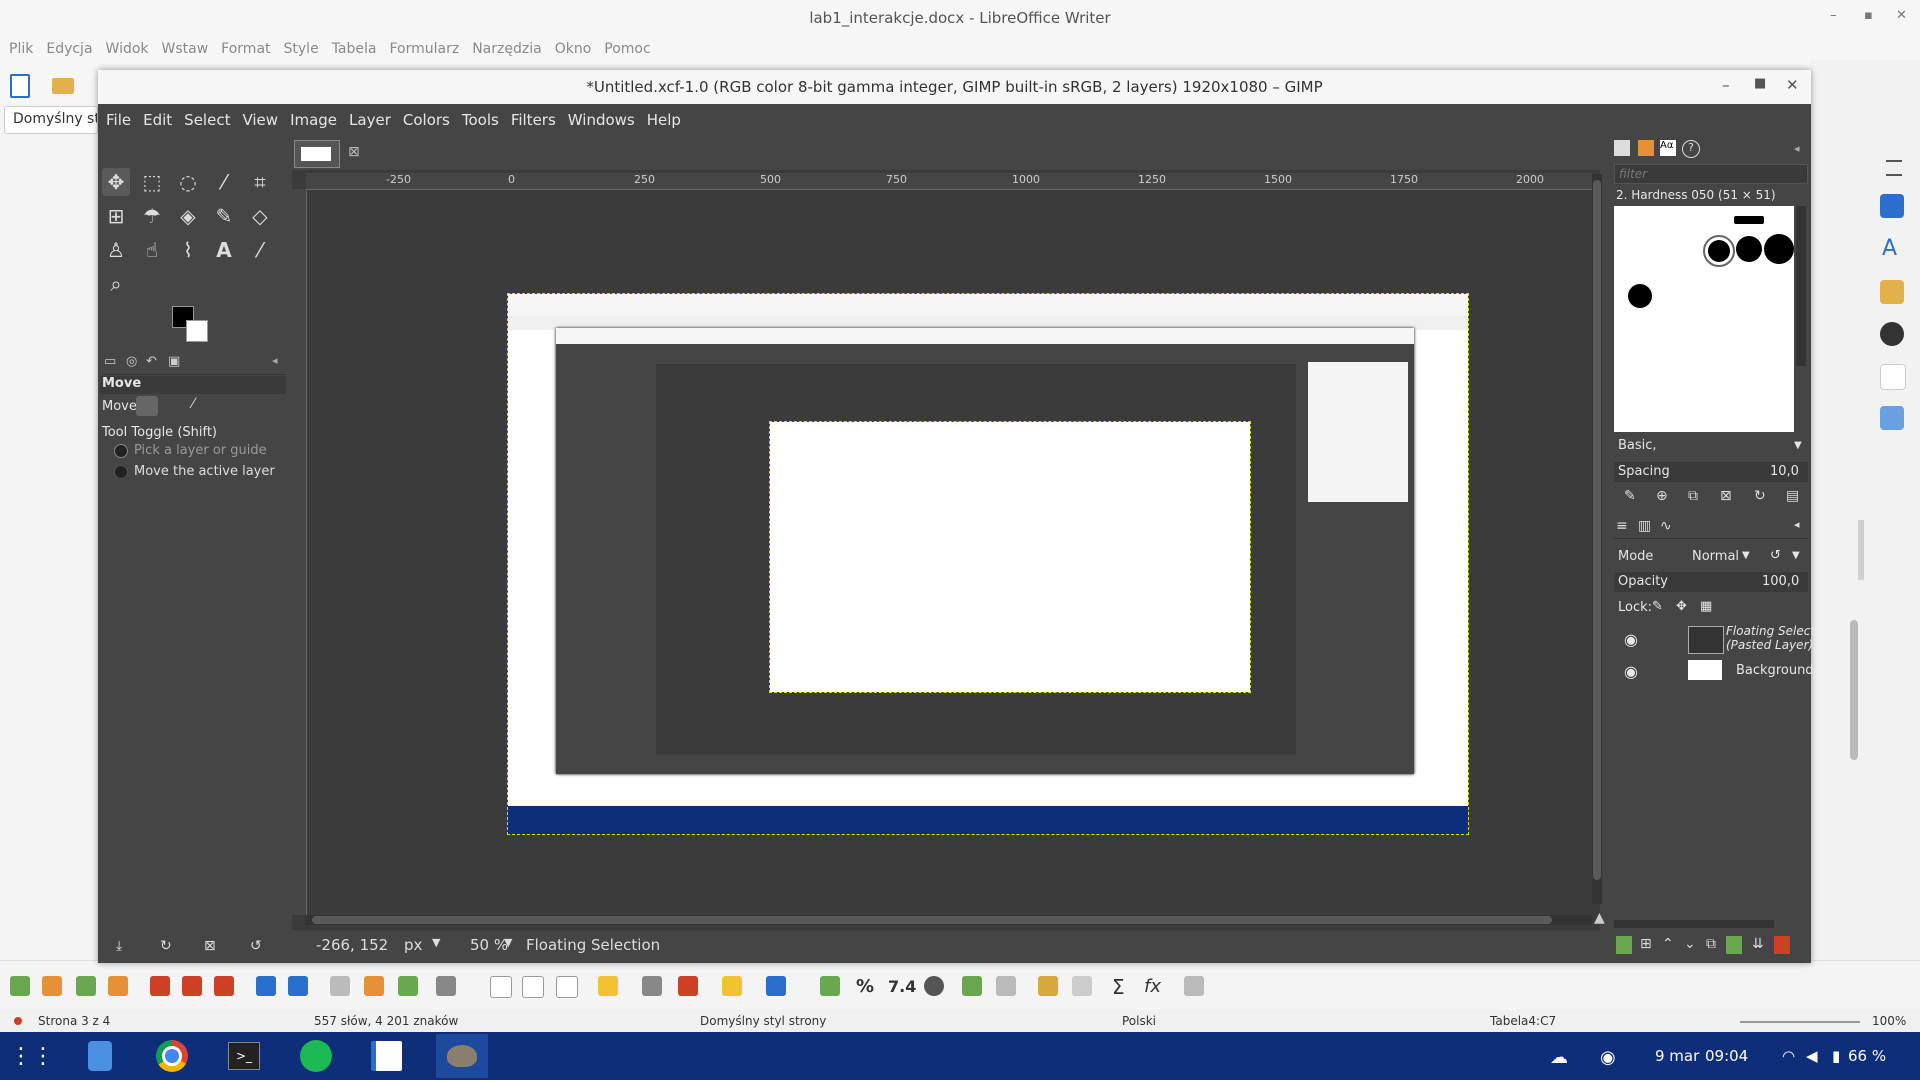 The width and height of the screenshot is (1920, 1080). I want to click on zoom-status: 100%, so click(1889, 1021).